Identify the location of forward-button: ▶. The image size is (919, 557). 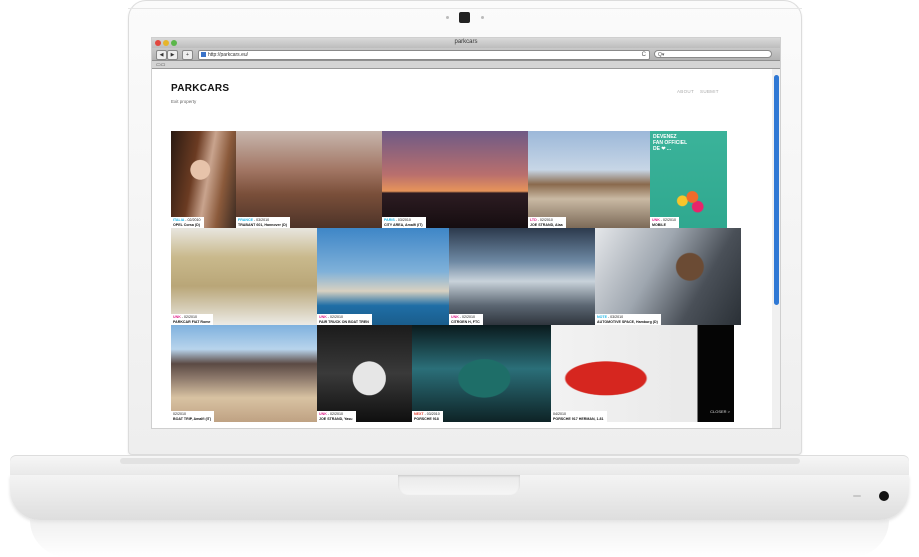
(172, 55).